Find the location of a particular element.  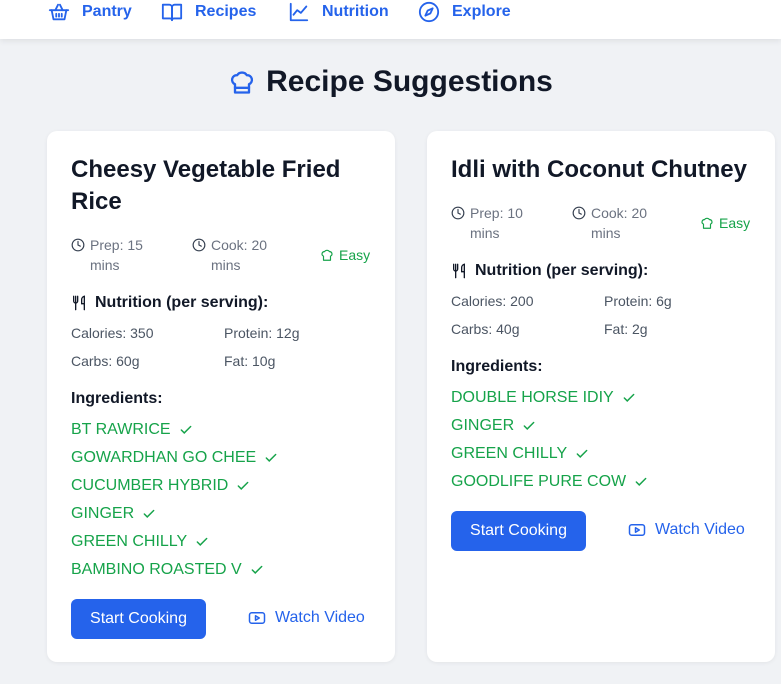

nav-label: Explore is located at coordinates (481, 11).